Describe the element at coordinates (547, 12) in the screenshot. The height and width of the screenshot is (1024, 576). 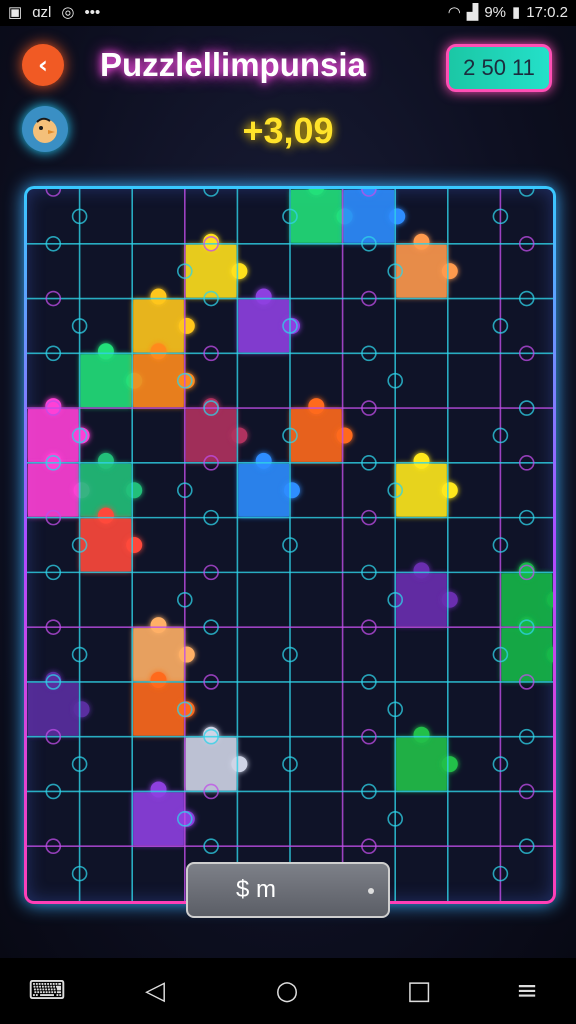
I see `clock: 17:0.2` at that location.